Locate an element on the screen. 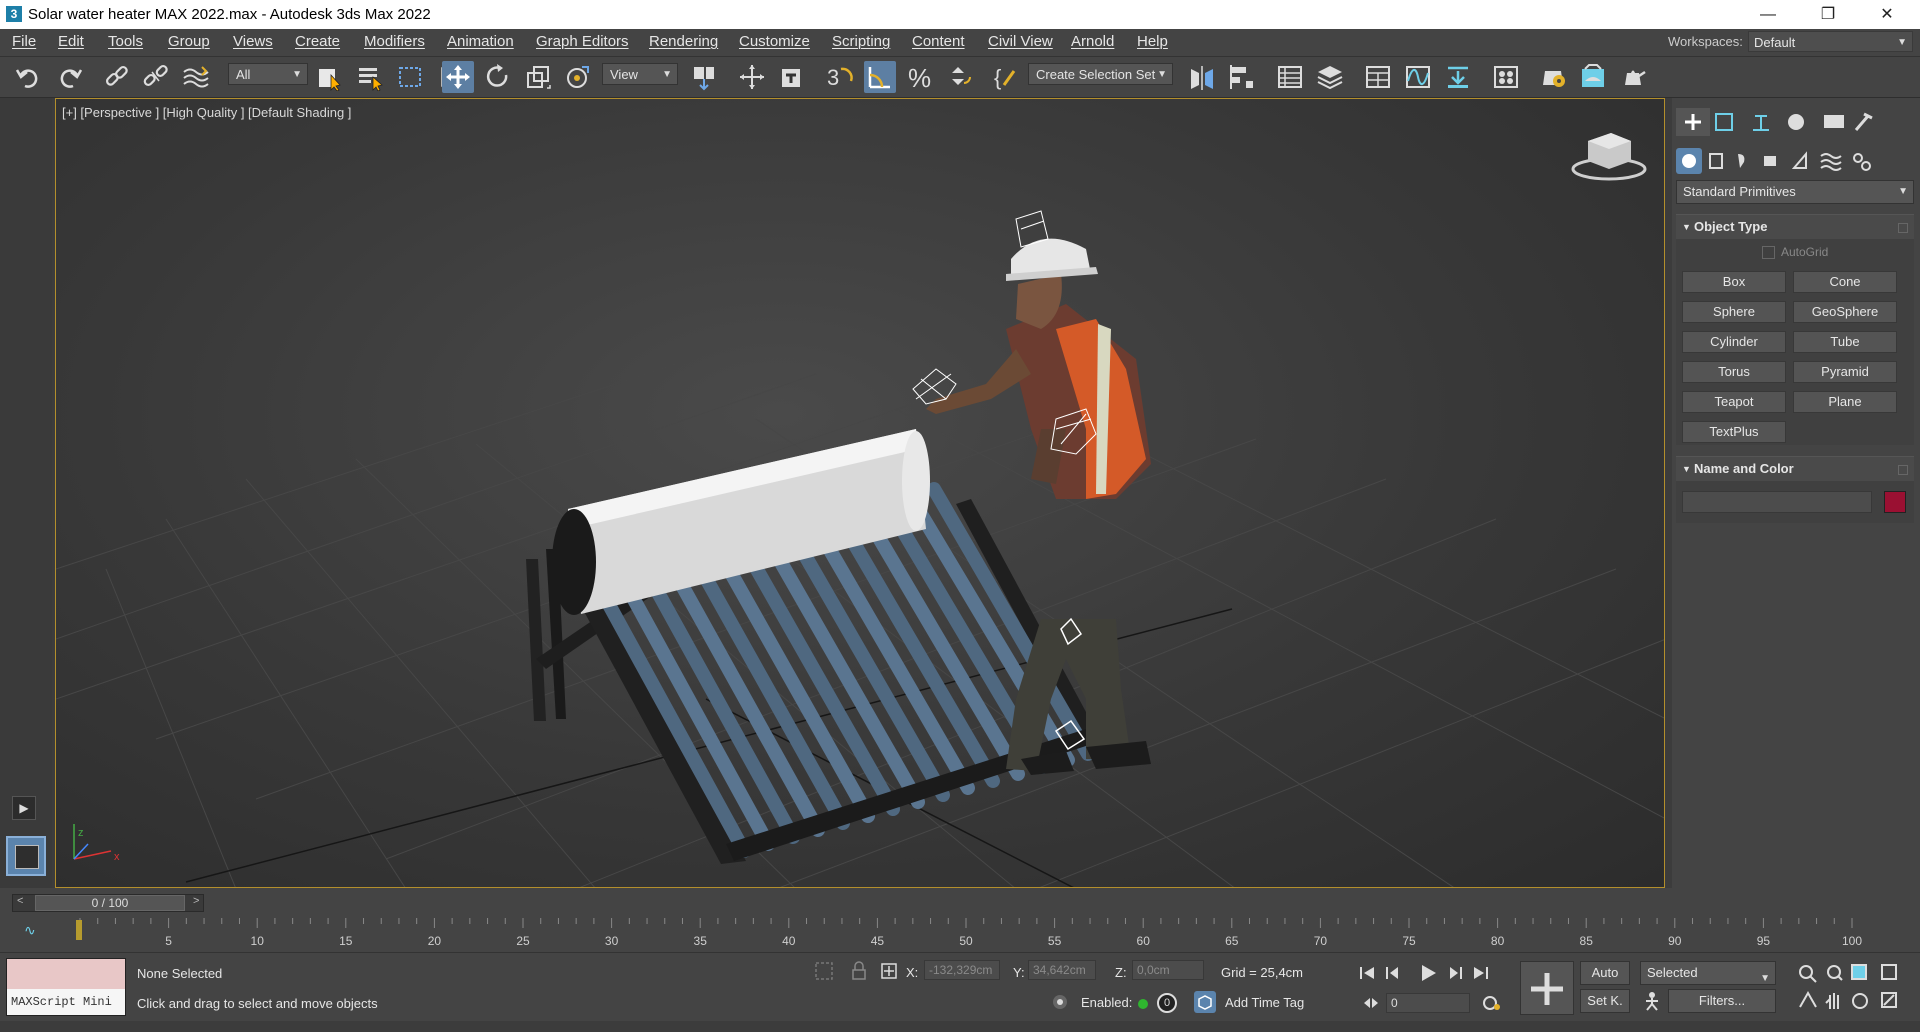 This screenshot has width=1920, height=1032. redo-button is located at coordinates (70, 77).